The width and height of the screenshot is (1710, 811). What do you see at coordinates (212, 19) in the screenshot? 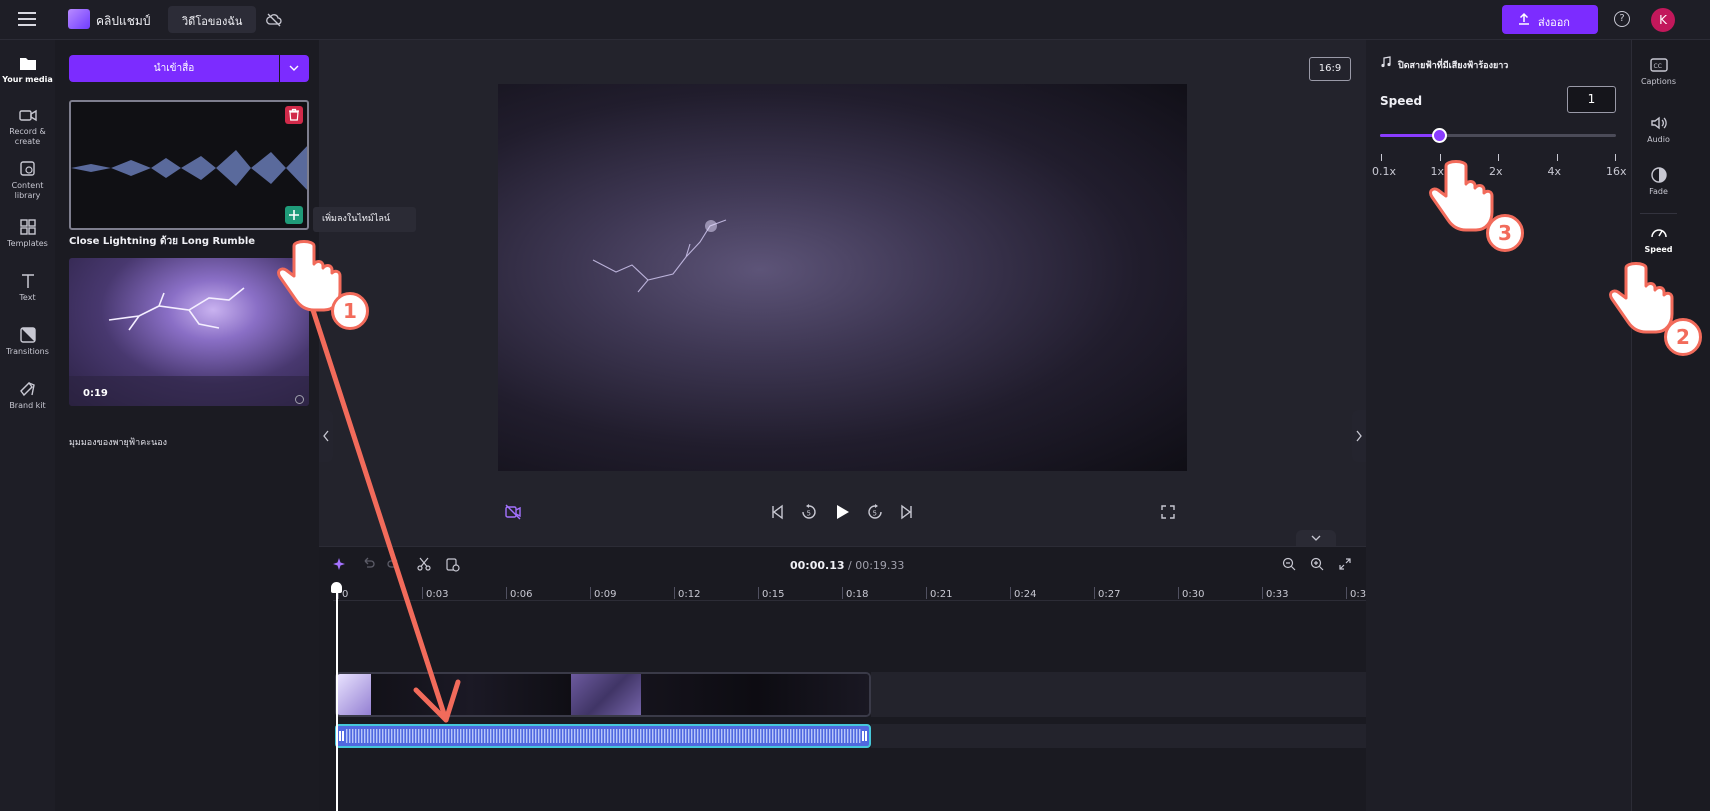
I see `my-videos-tab: วิดีโอของฉัน` at bounding box center [212, 19].